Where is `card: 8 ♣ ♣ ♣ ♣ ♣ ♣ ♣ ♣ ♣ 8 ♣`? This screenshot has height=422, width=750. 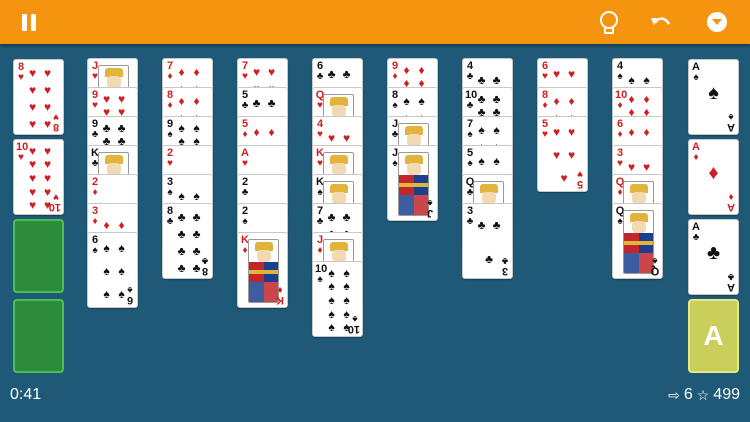
card: 8 ♣ ♣ ♣ ♣ ♣ ♣ ♣ ♣ ♣ 8 ♣ is located at coordinates (187, 241).